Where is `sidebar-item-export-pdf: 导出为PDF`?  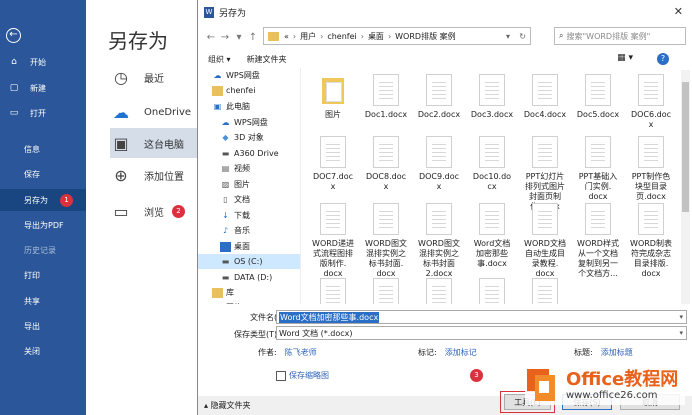 sidebar-item-export-pdf: 导出为PDF is located at coordinates (43, 225).